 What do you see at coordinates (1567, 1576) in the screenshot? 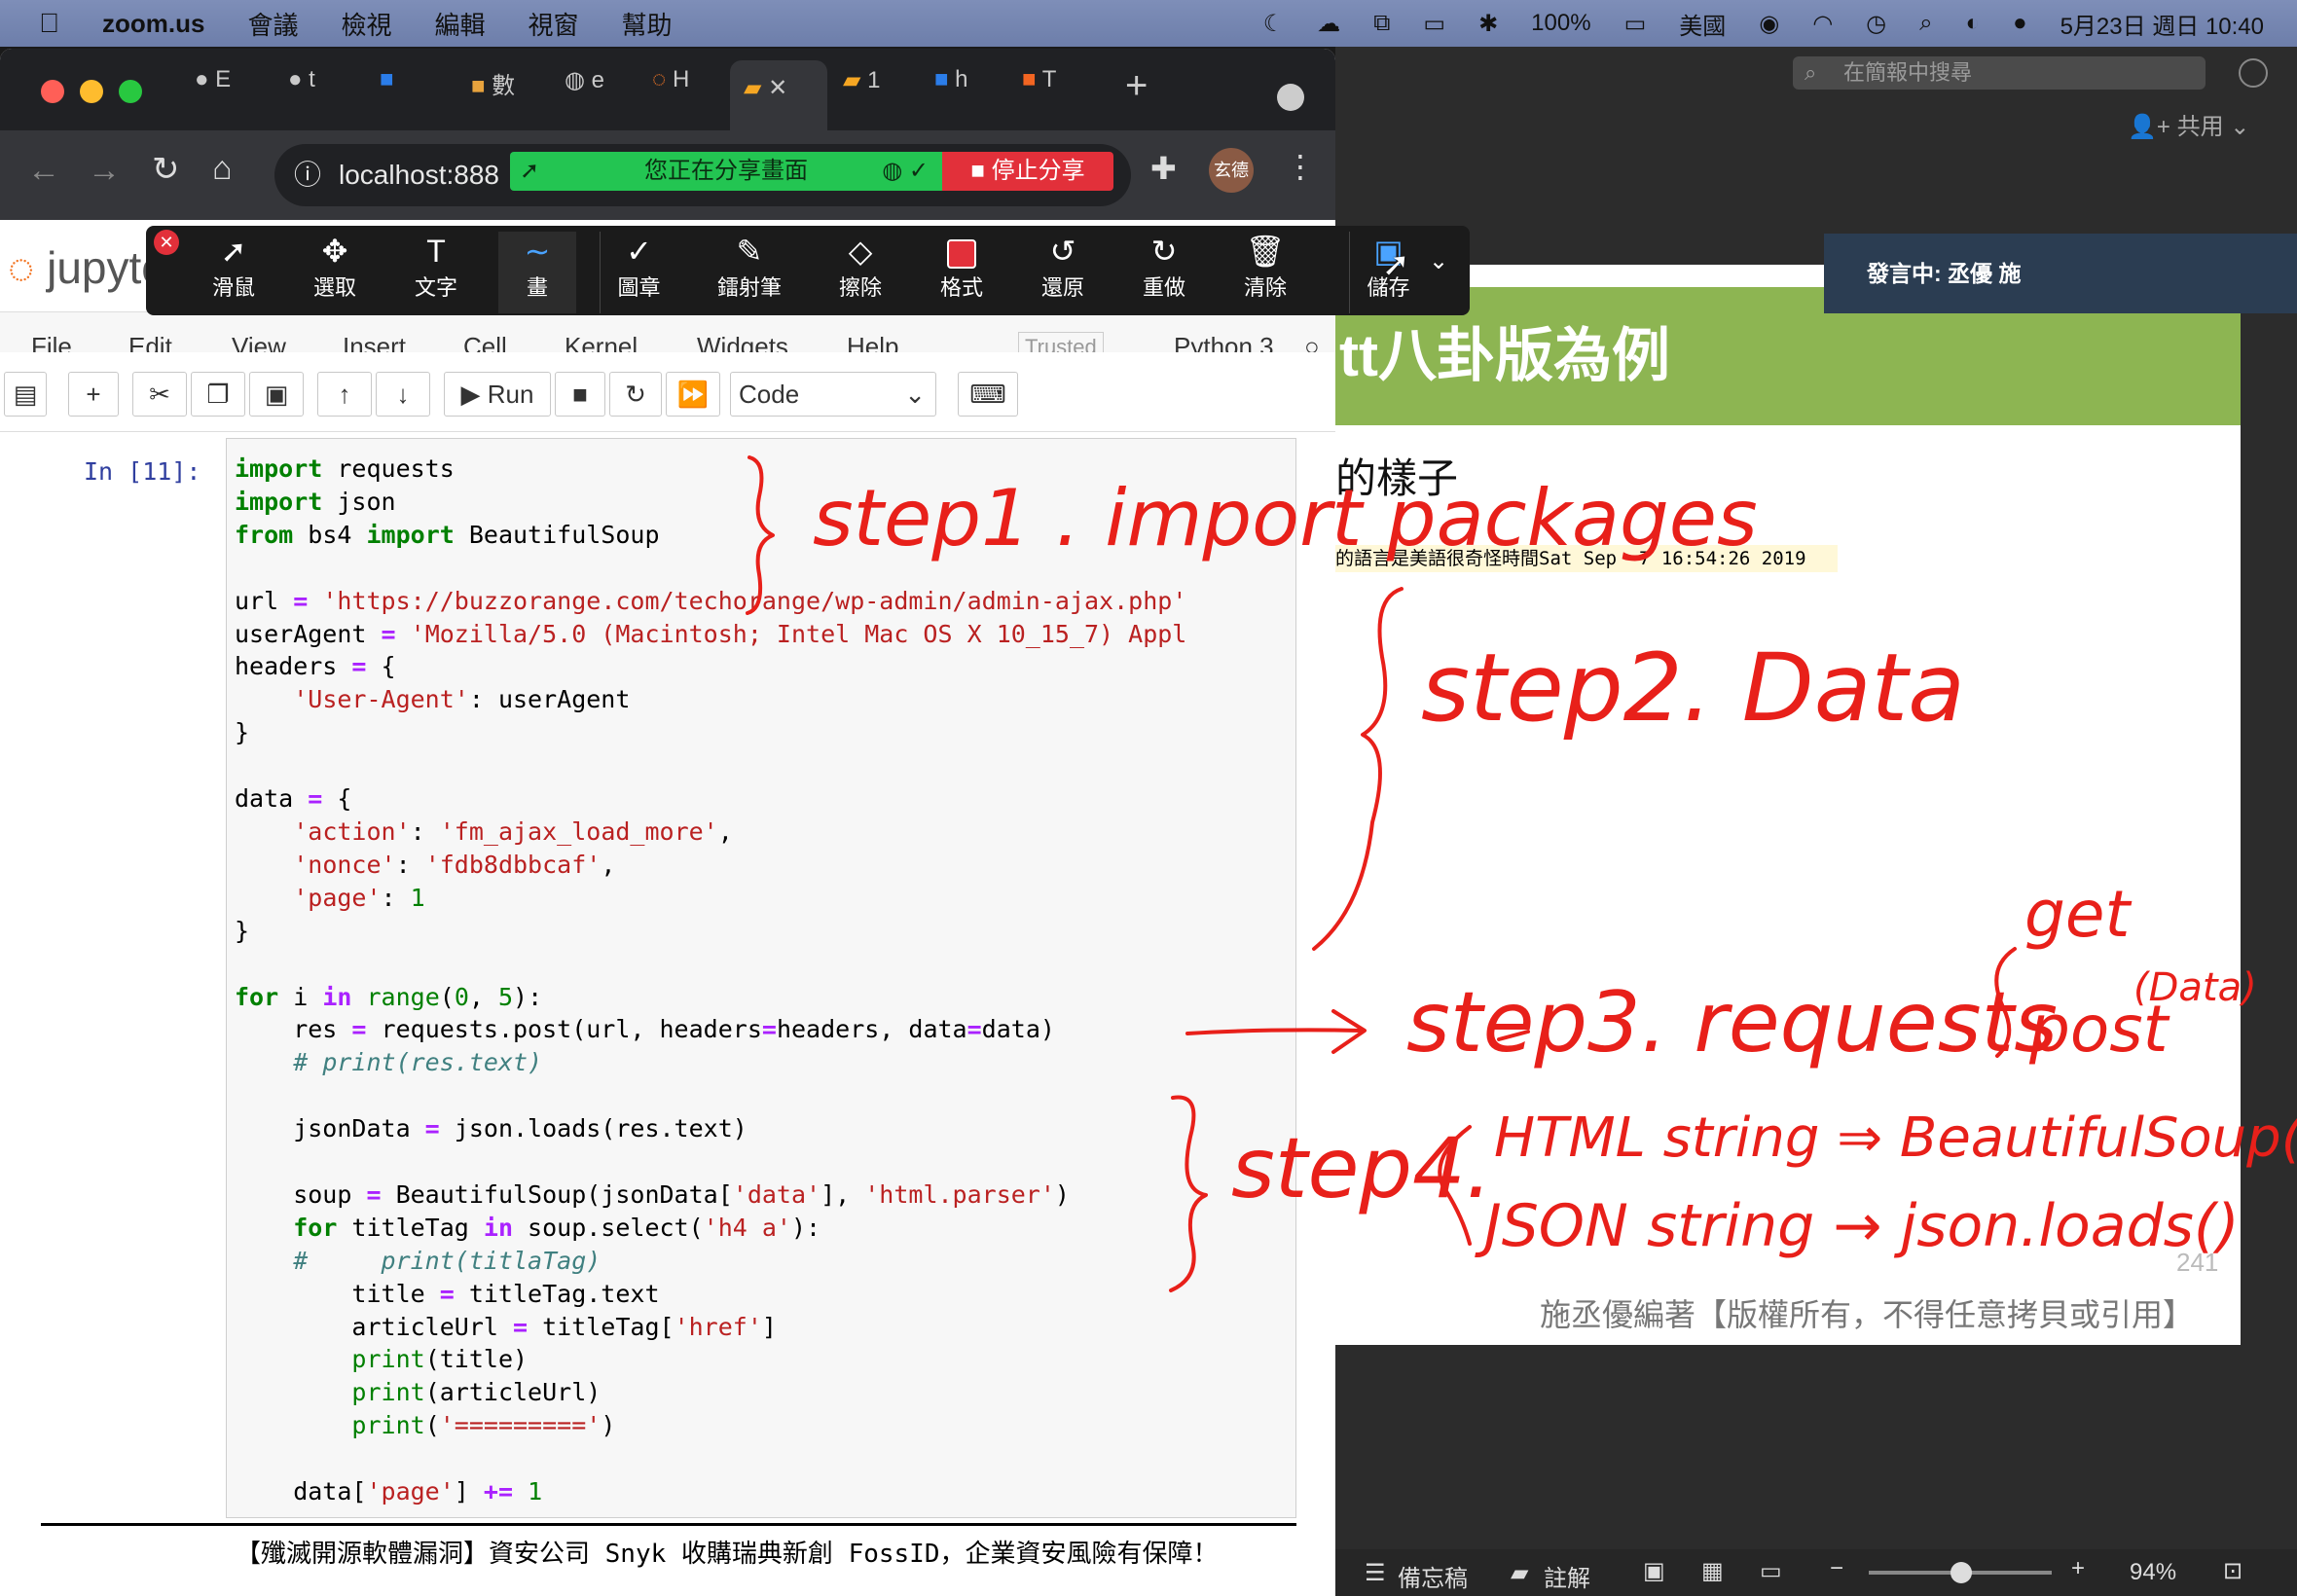
I see `comments-button: 註解` at bounding box center [1567, 1576].